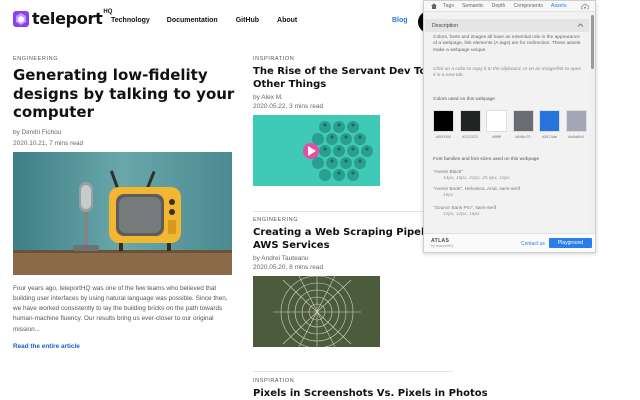 The height and width of the screenshot is (400, 640). Describe the element at coordinates (523, 136) in the screenshot. I see `color-hex-label: #696c70` at that location.